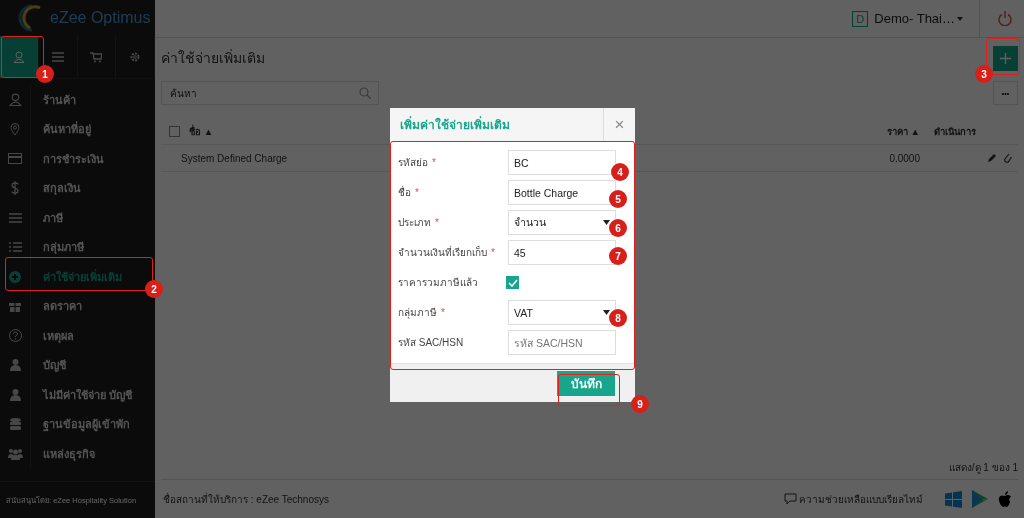 Image resolution: width=1024 pixels, height=518 pixels. What do you see at coordinates (213, 58) in the screenshot?
I see `page-title: ค่าใช้จ่ายเพิ่มเติม` at bounding box center [213, 58].